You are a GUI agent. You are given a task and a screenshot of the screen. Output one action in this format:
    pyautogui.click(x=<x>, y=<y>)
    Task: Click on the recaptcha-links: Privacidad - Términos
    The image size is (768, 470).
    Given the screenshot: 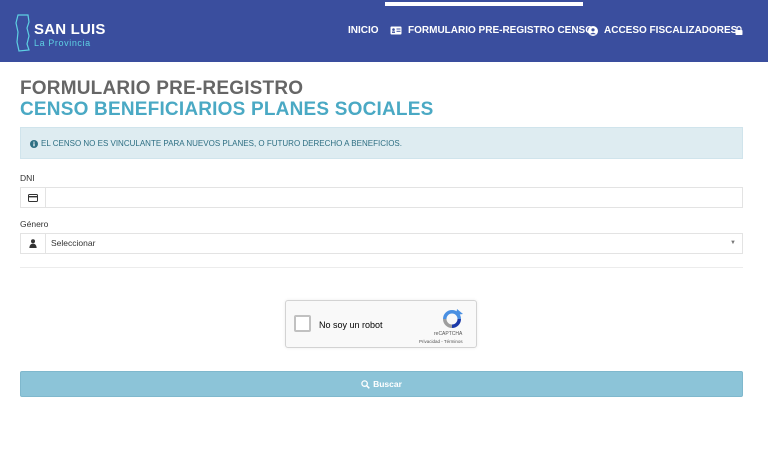 What is the action you would take?
    pyautogui.click(x=441, y=341)
    